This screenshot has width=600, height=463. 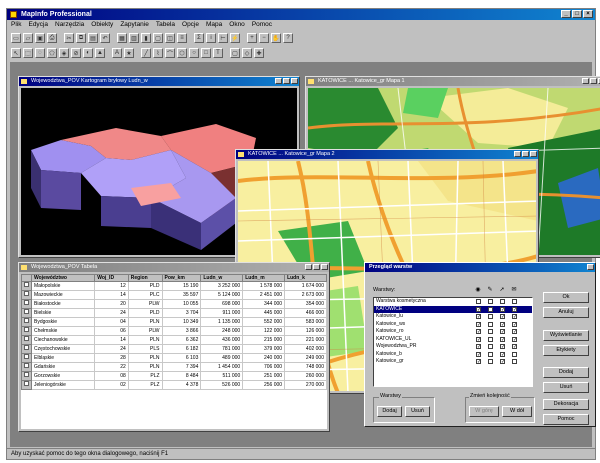 What do you see at coordinates (453, 362) in the screenshot?
I see `layer-list-item: Katowice_gr ✓ ✓` at bounding box center [453, 362].